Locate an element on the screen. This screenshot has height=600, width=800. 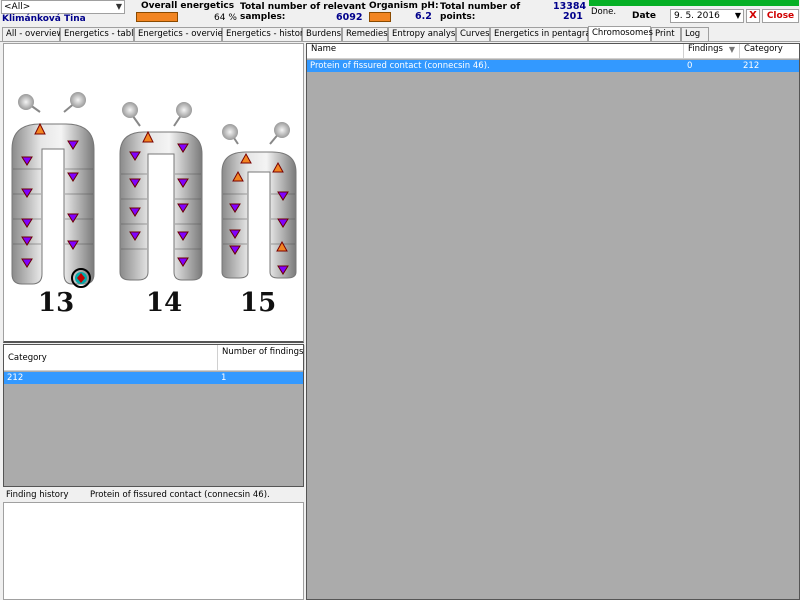
ph-bar is located at coordinates (380, 17).